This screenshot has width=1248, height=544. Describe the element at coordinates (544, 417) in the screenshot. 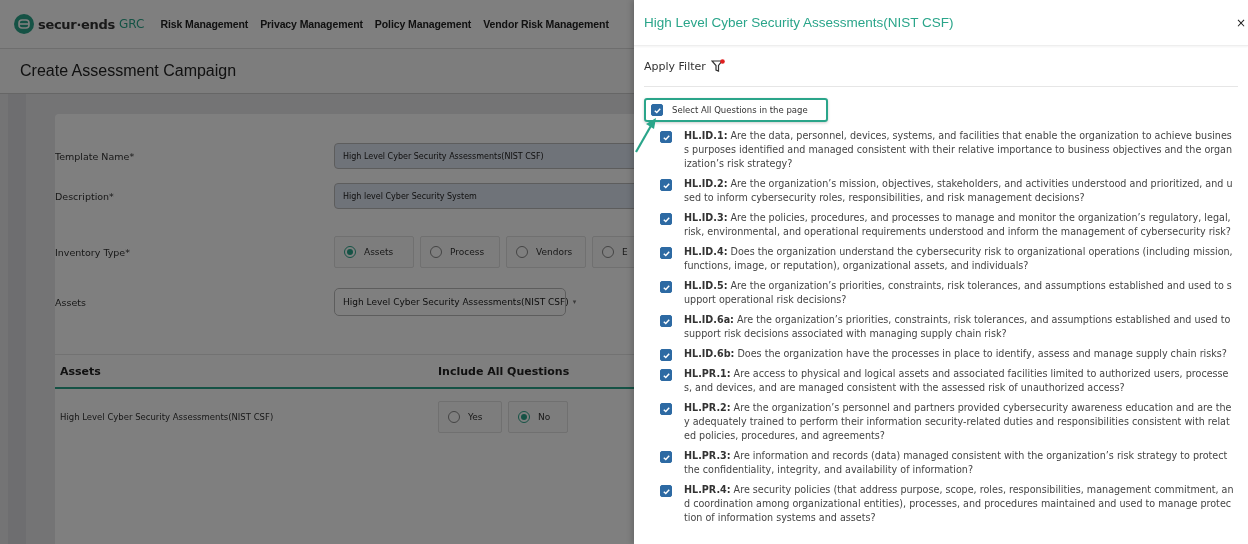

I see `option-label: No` at that location.